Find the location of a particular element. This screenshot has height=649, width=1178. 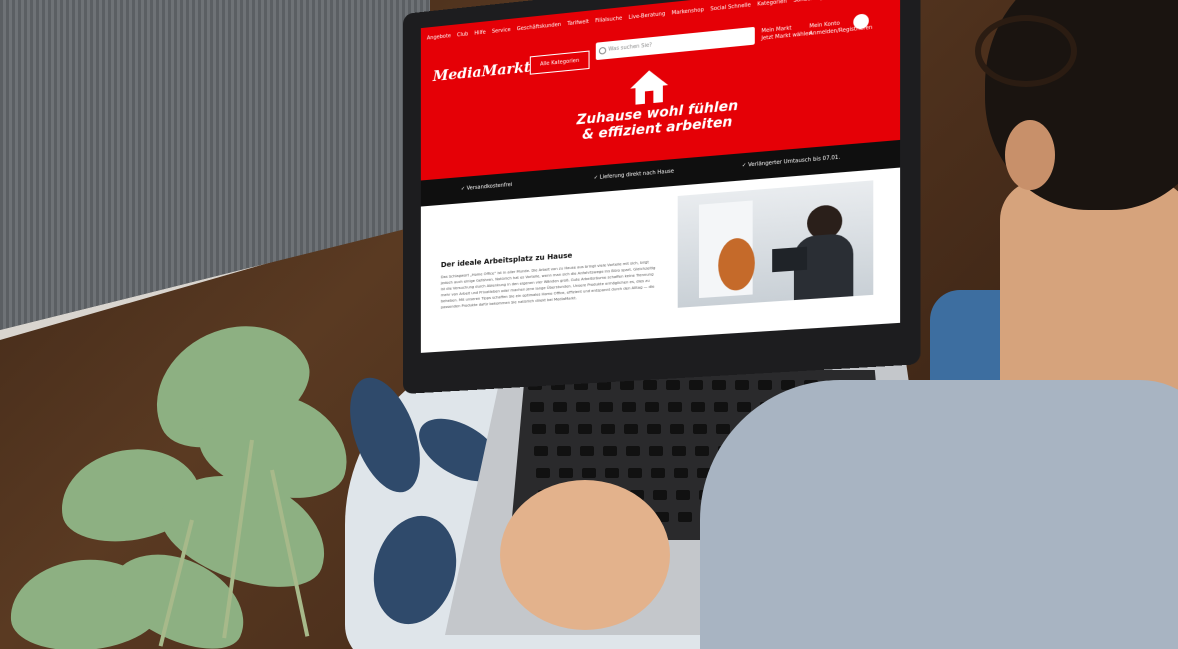

nav-link: Sonderangebote is located at coordinates (816, 2).